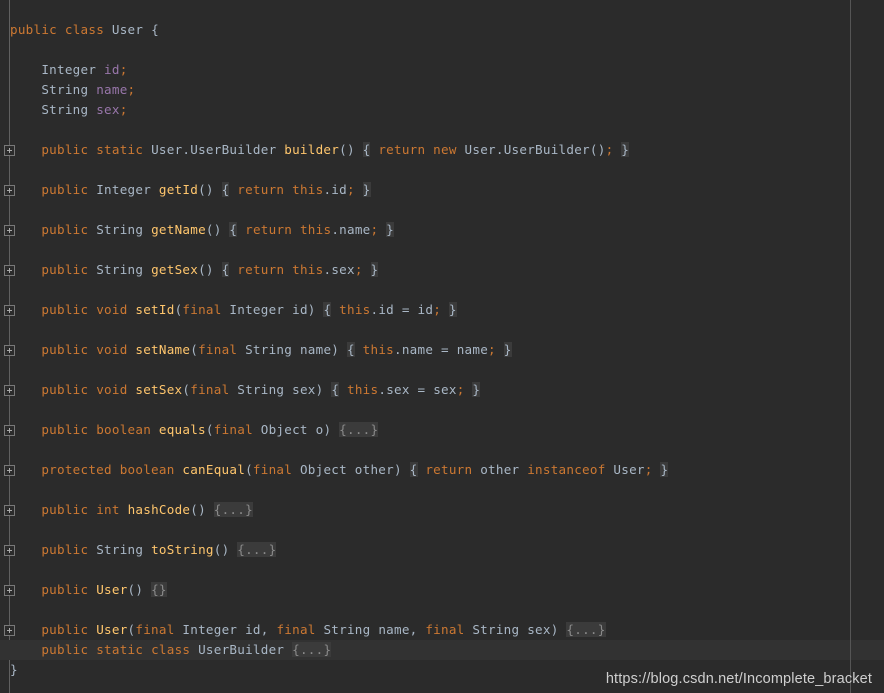 Image resolution: width=884 pixels, height=693 pixels. What do you see at coordinates (108, 509) in the screenshot?
I see `code-token: int` at bounding box center [108, 509].